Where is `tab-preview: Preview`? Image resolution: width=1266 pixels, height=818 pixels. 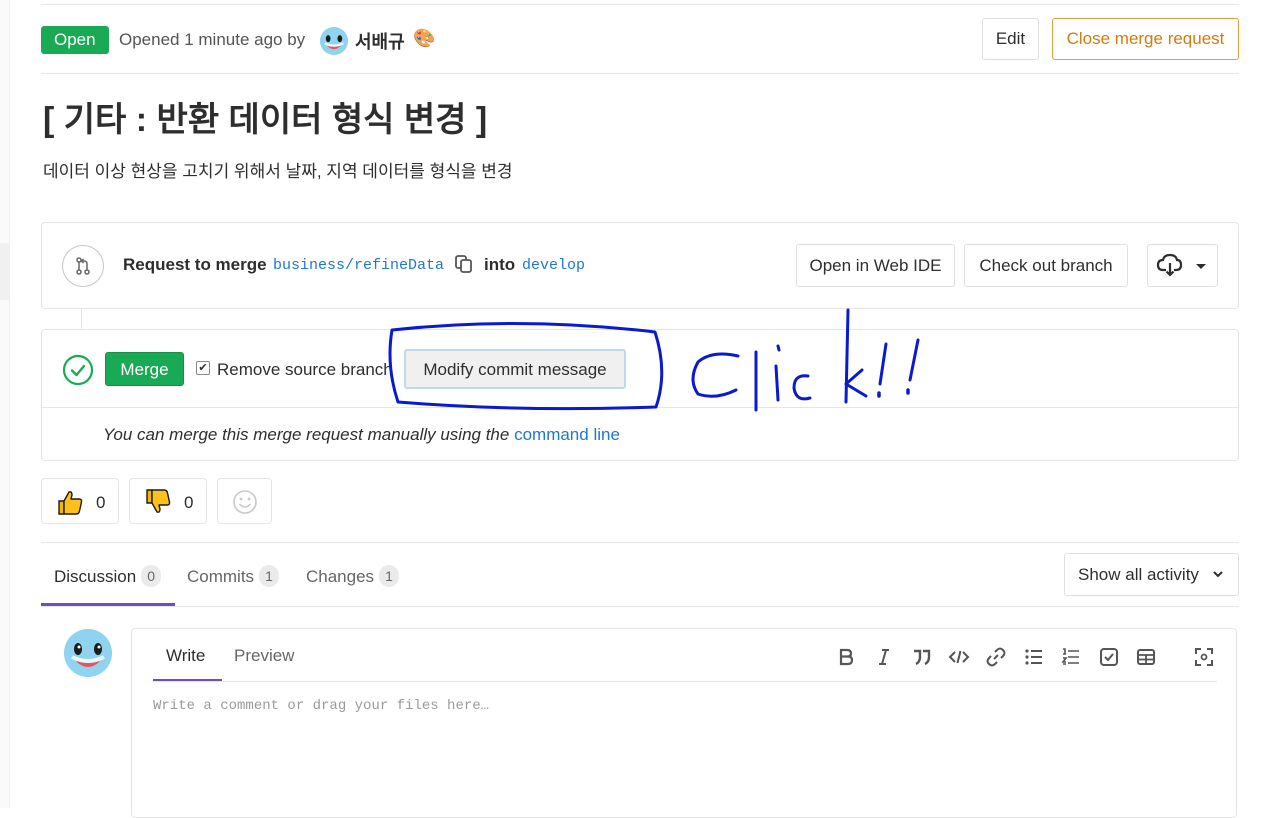
tab-preview: Preview is located at coordinates (264, 656).